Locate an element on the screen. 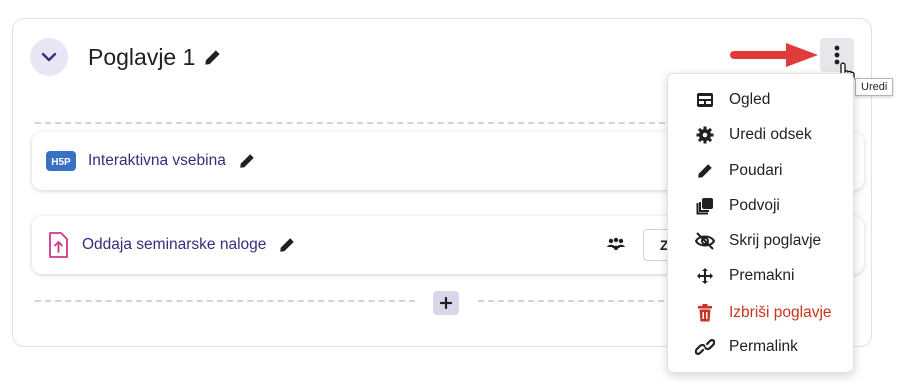  activity-link: Interaktivna vsebina is located at coordinates (157, 161).